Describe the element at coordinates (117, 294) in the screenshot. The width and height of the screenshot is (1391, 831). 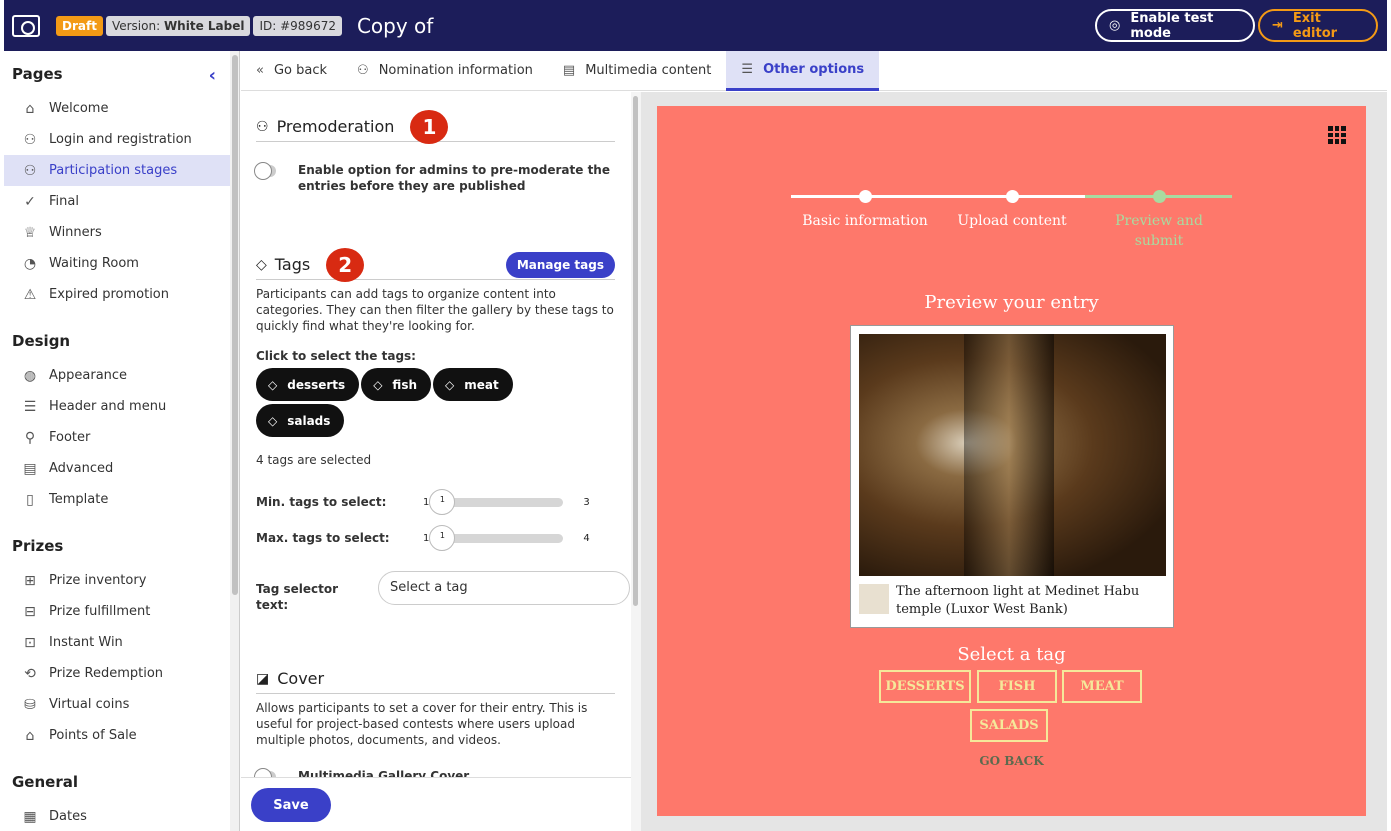
I see `sidebar-item: ⚠ Expired promotion` at that location.